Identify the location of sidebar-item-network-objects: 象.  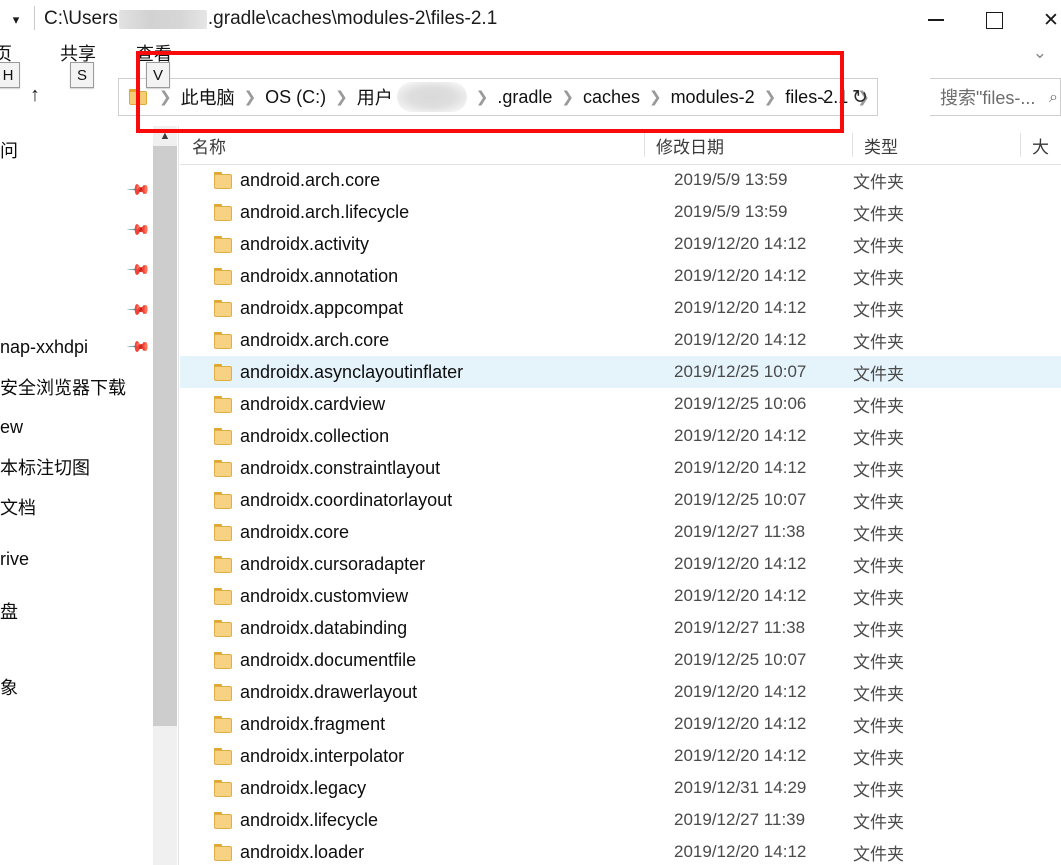
(9, 687).